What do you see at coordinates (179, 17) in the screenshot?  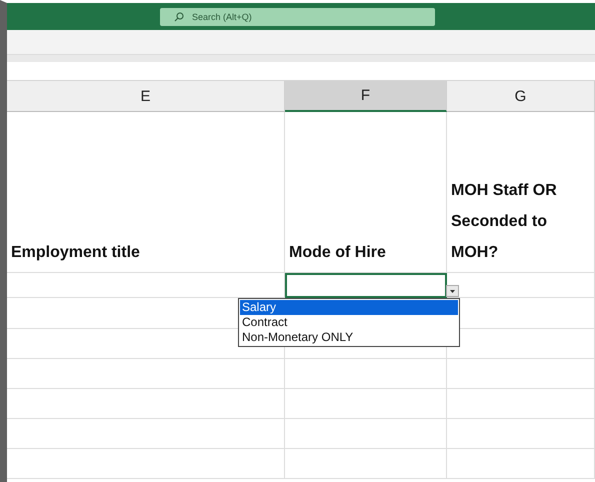 I see `search-icon` at bounding box center [179, 17].